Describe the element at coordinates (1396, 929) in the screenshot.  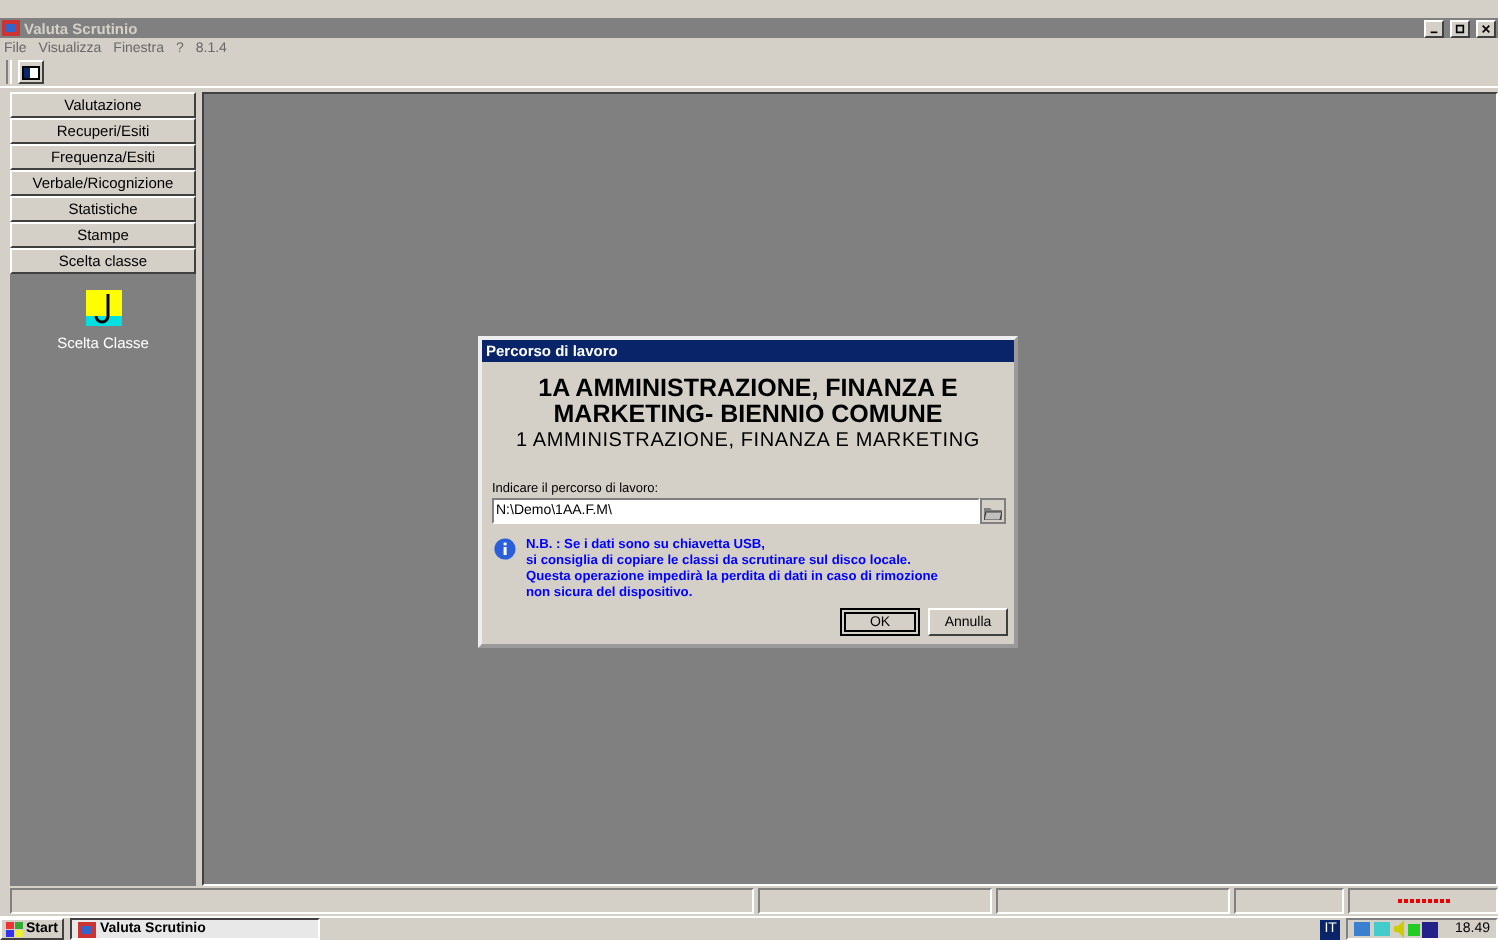
I see `tray-icons-drawing` at that location.